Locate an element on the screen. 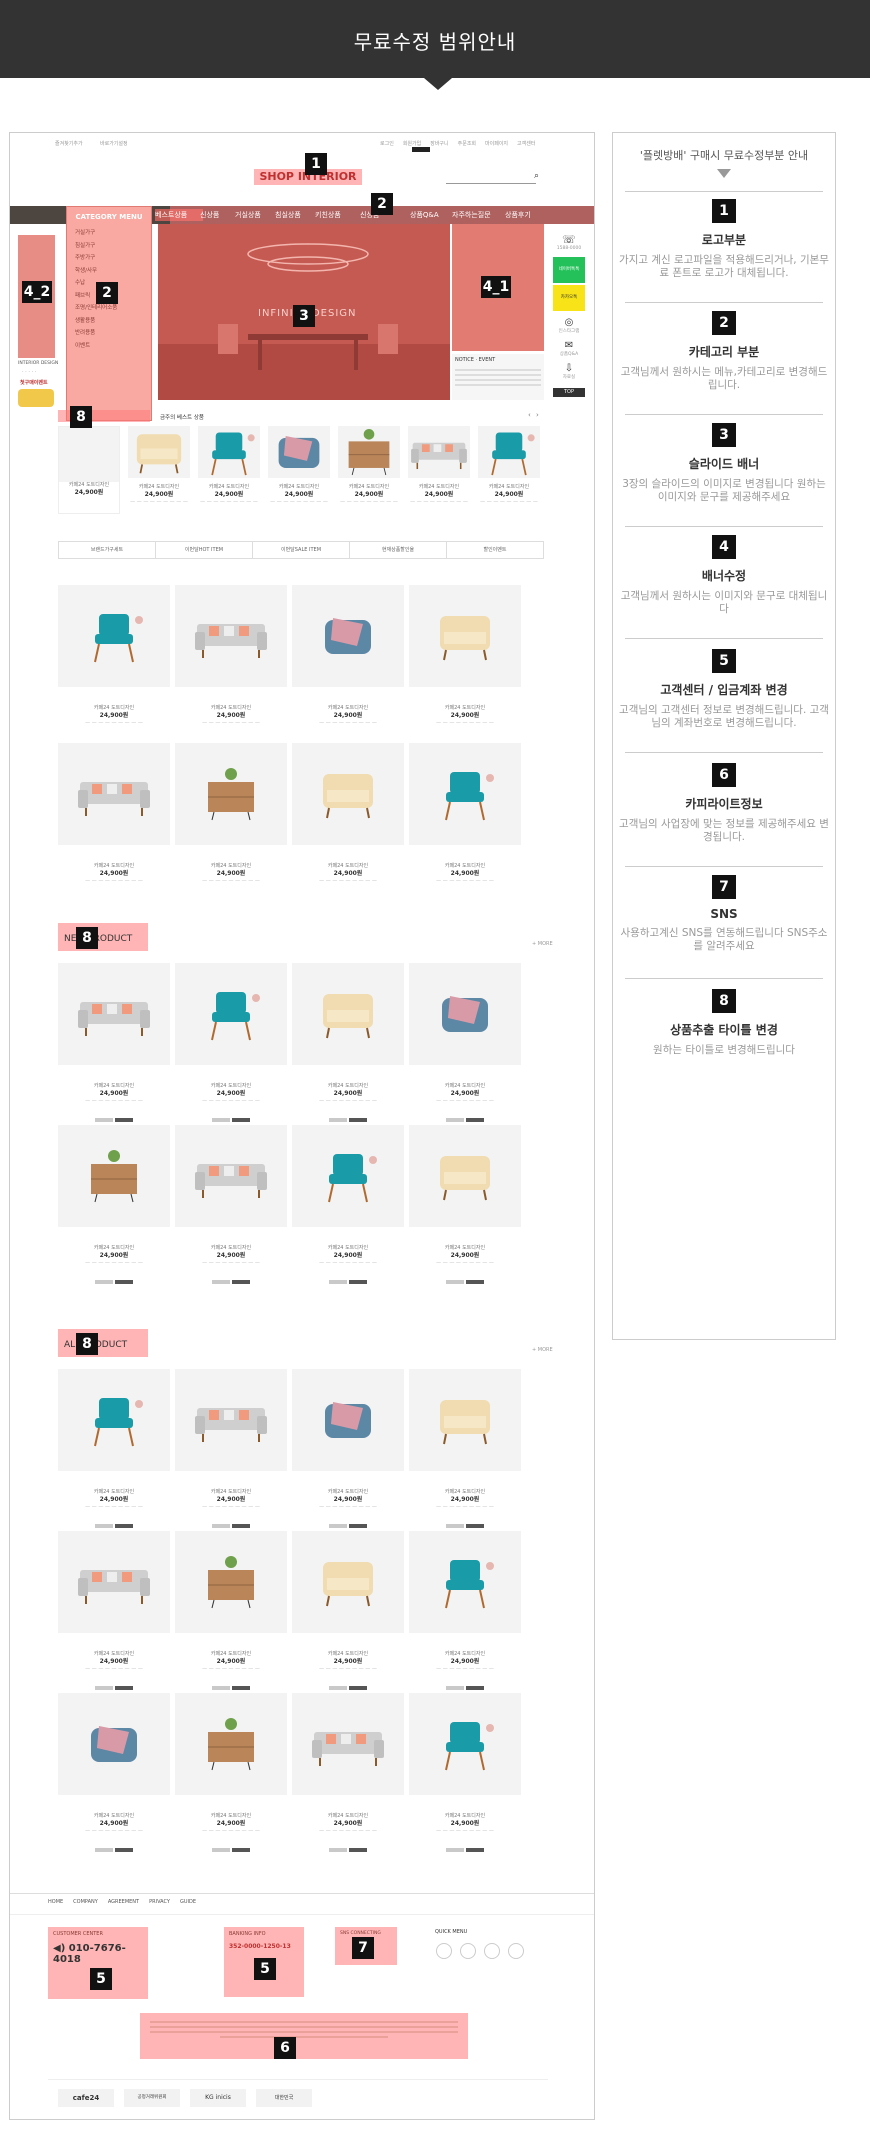 The height and width of the screenshot is (2137, 870). notice-title: NOTICE · EVENT is located at coordinates (498, 360).